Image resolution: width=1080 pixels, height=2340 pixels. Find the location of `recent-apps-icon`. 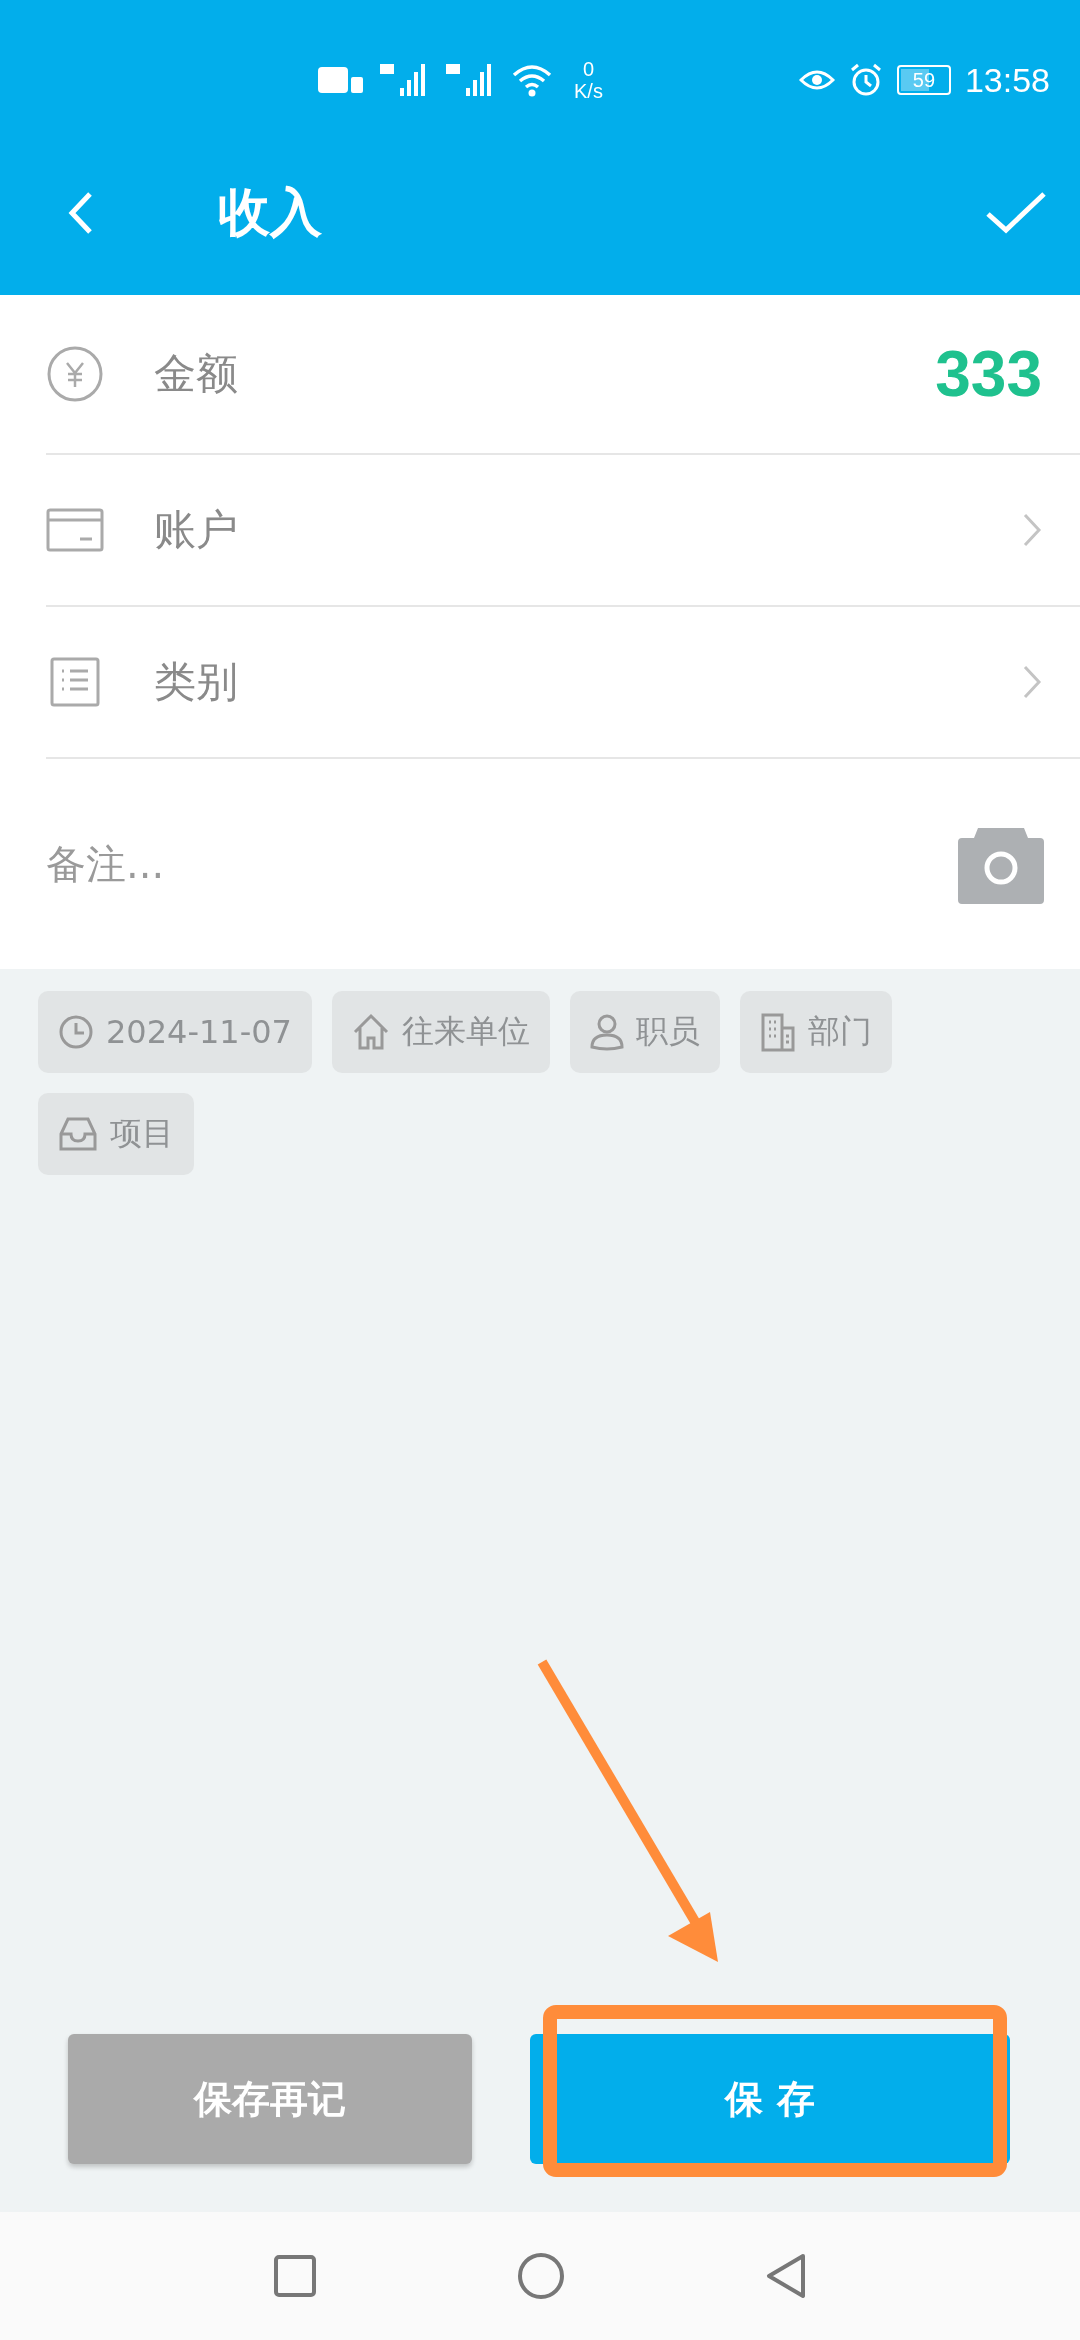

recent-apps-icon is located at coordinates (295, 2276).